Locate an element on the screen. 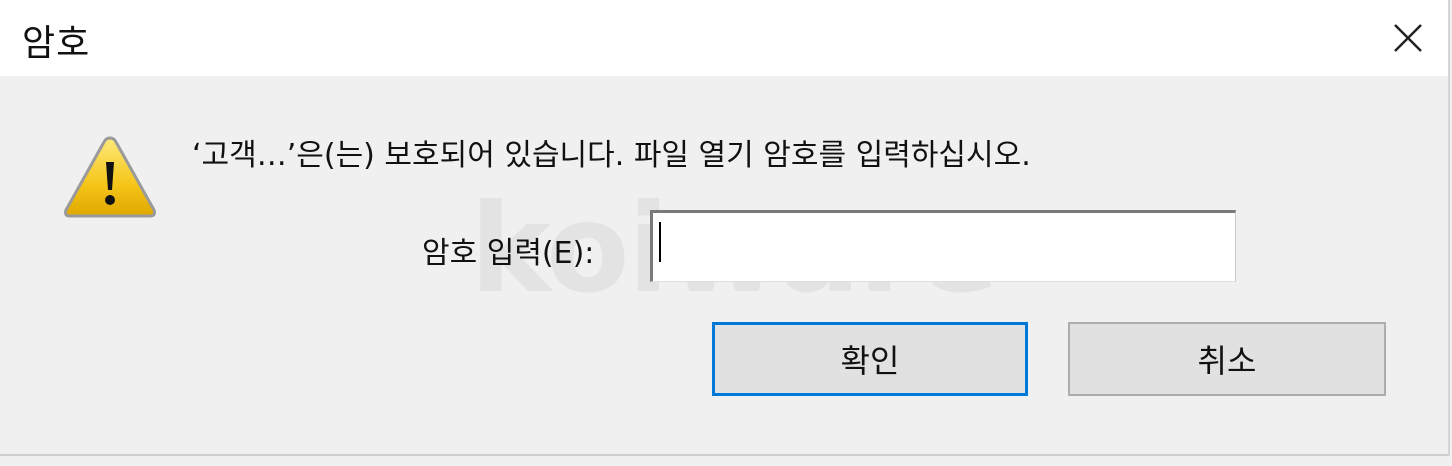  password-label: 암호 입력(E): is located at coordinates (508, 253).